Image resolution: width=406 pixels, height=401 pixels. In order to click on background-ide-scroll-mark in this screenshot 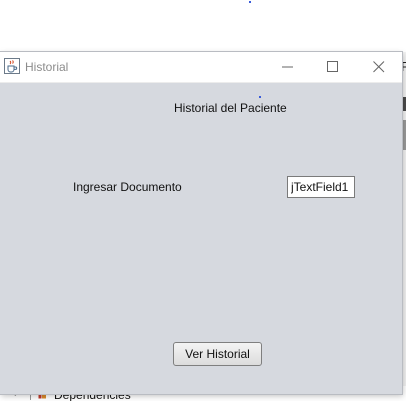, I will do `click(404, 135)`.